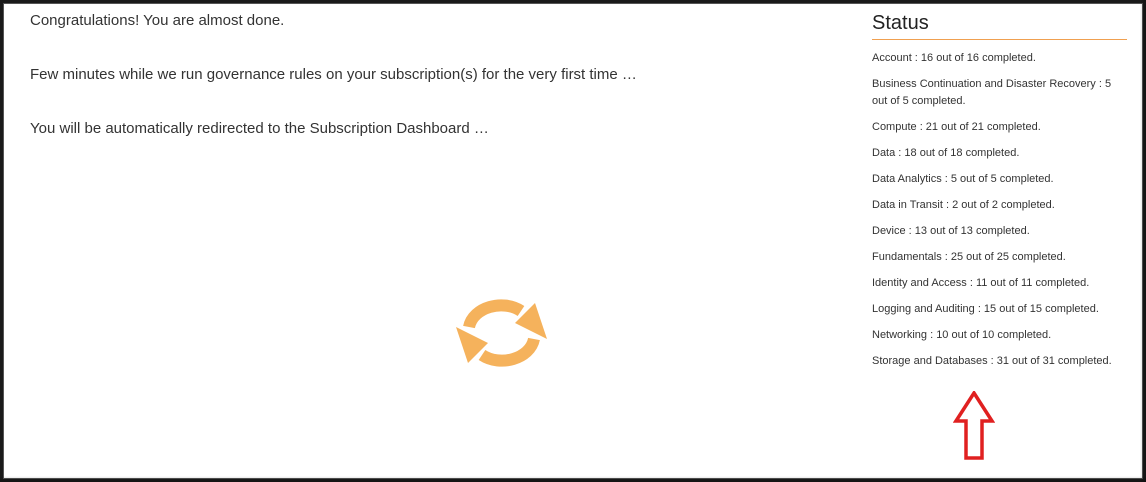  Describe the element at coordinates (157, 20) in the screenshot. I see `congrats-message: Congratulations! You are almost done.` at that location.